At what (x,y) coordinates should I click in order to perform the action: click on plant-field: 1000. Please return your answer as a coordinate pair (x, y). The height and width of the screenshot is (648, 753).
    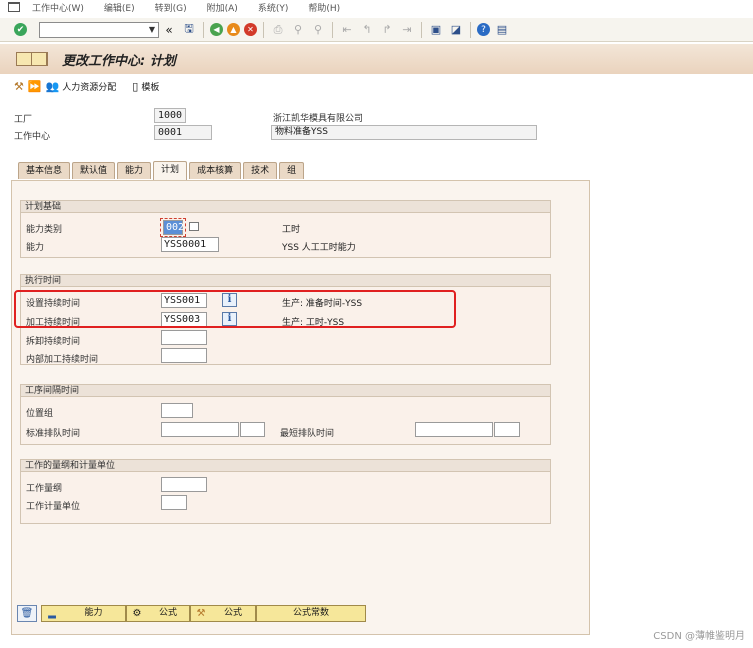
    Looking at the image, I should click on (170, 115).